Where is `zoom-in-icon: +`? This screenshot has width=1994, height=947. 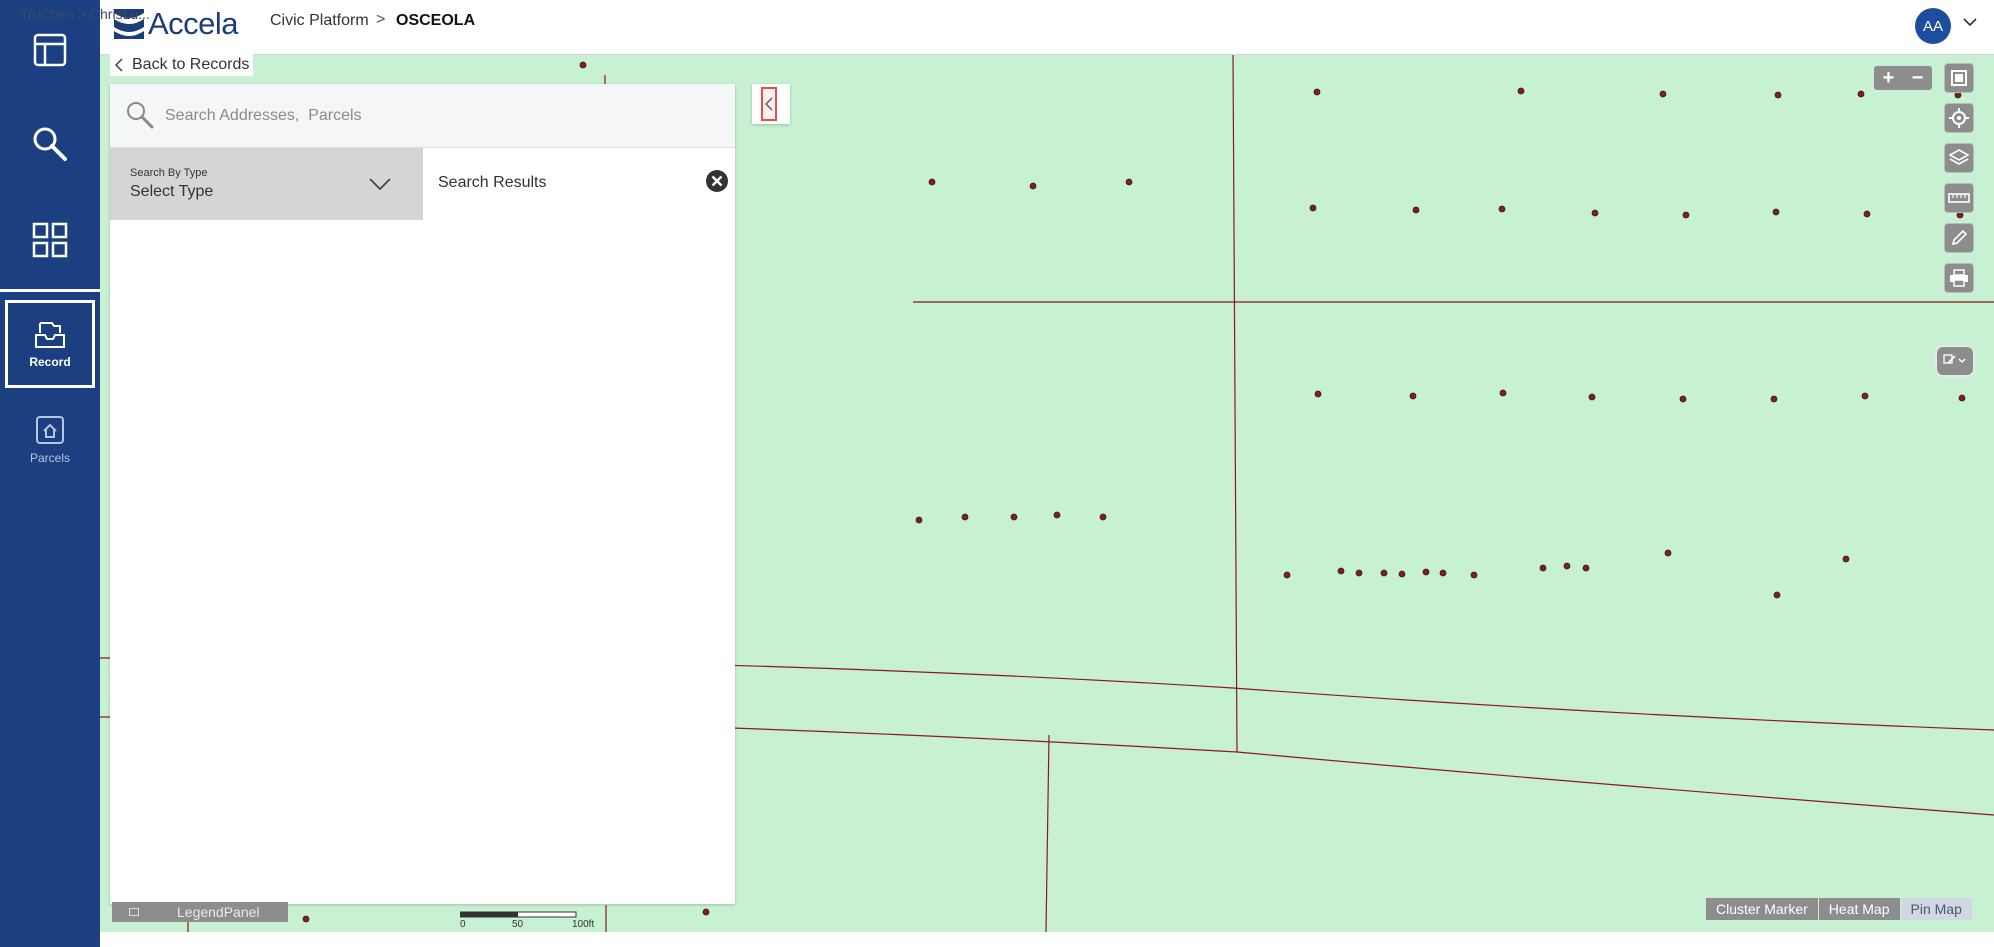 zoom-in-icon: + is located at coordinates (1889, 78).